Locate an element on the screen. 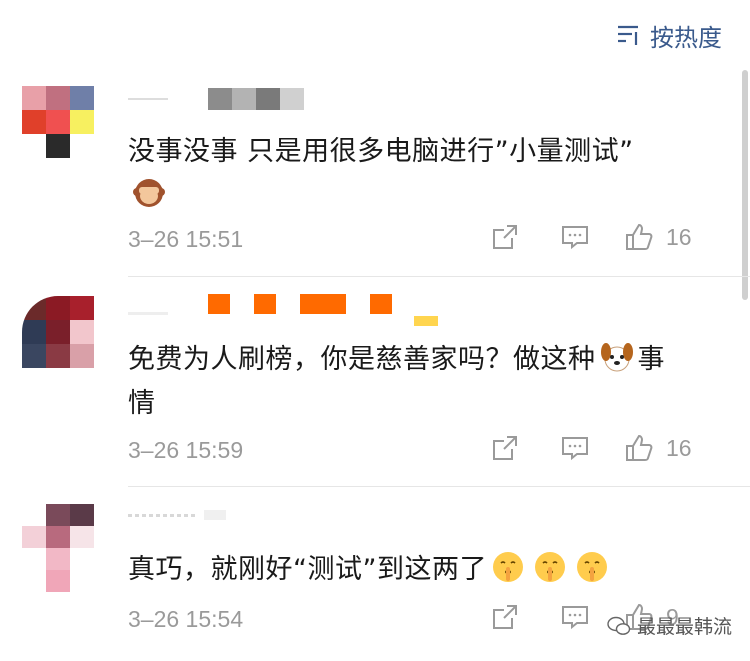 This screenshot has height=661, width=750. see-no-evil-monkey-icon is located at coordinates (149, 193).